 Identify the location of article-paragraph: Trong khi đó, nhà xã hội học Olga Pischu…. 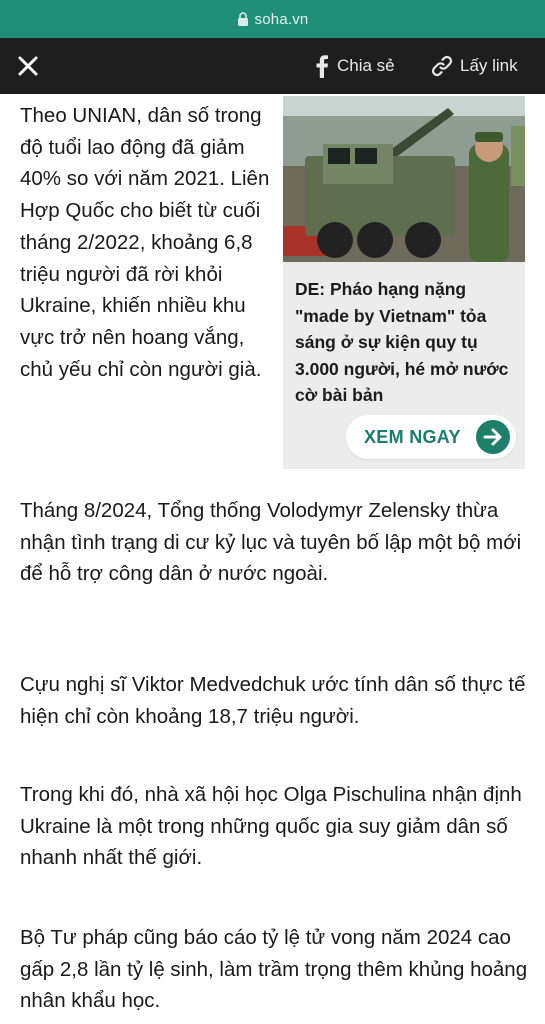
(271, 826).